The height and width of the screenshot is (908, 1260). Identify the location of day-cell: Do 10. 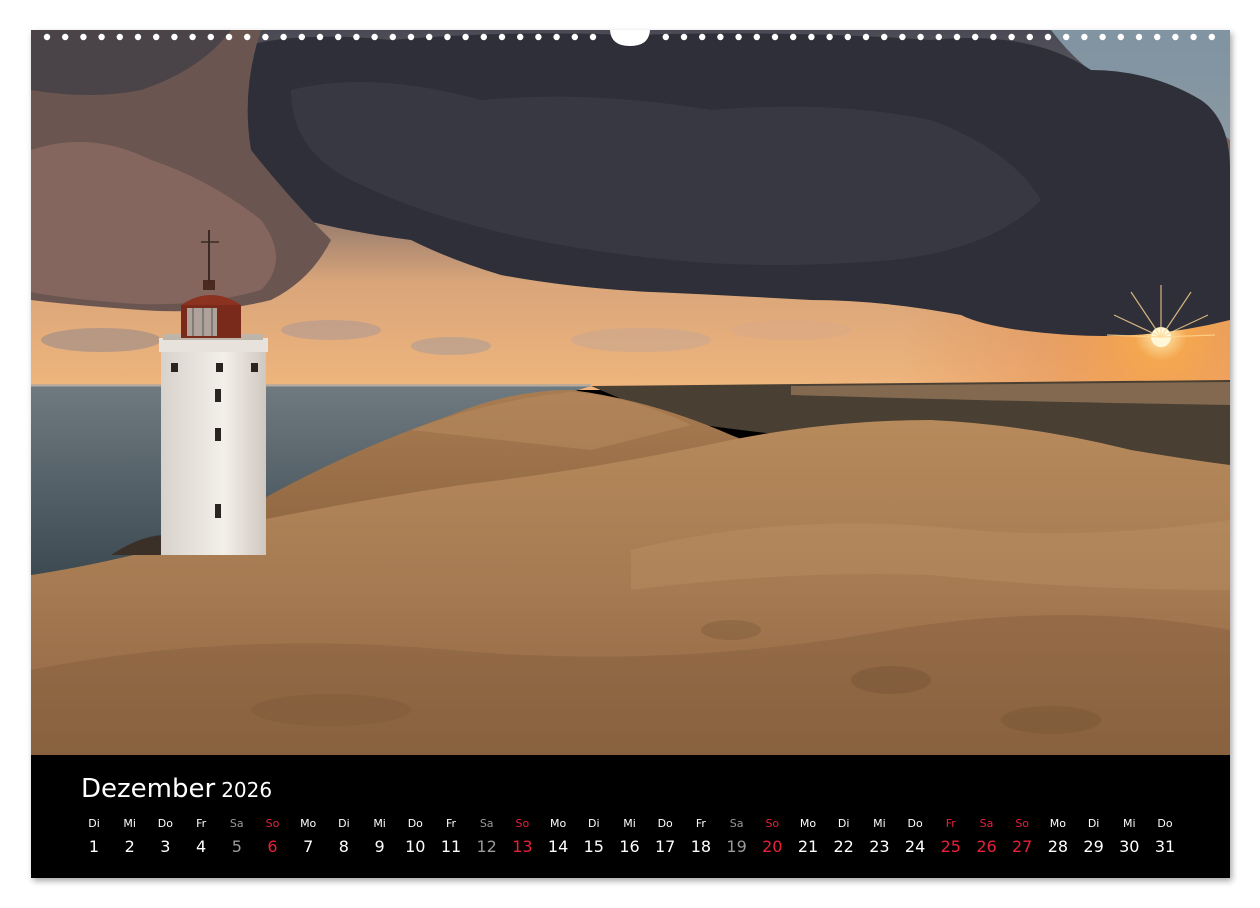
(415, 837).